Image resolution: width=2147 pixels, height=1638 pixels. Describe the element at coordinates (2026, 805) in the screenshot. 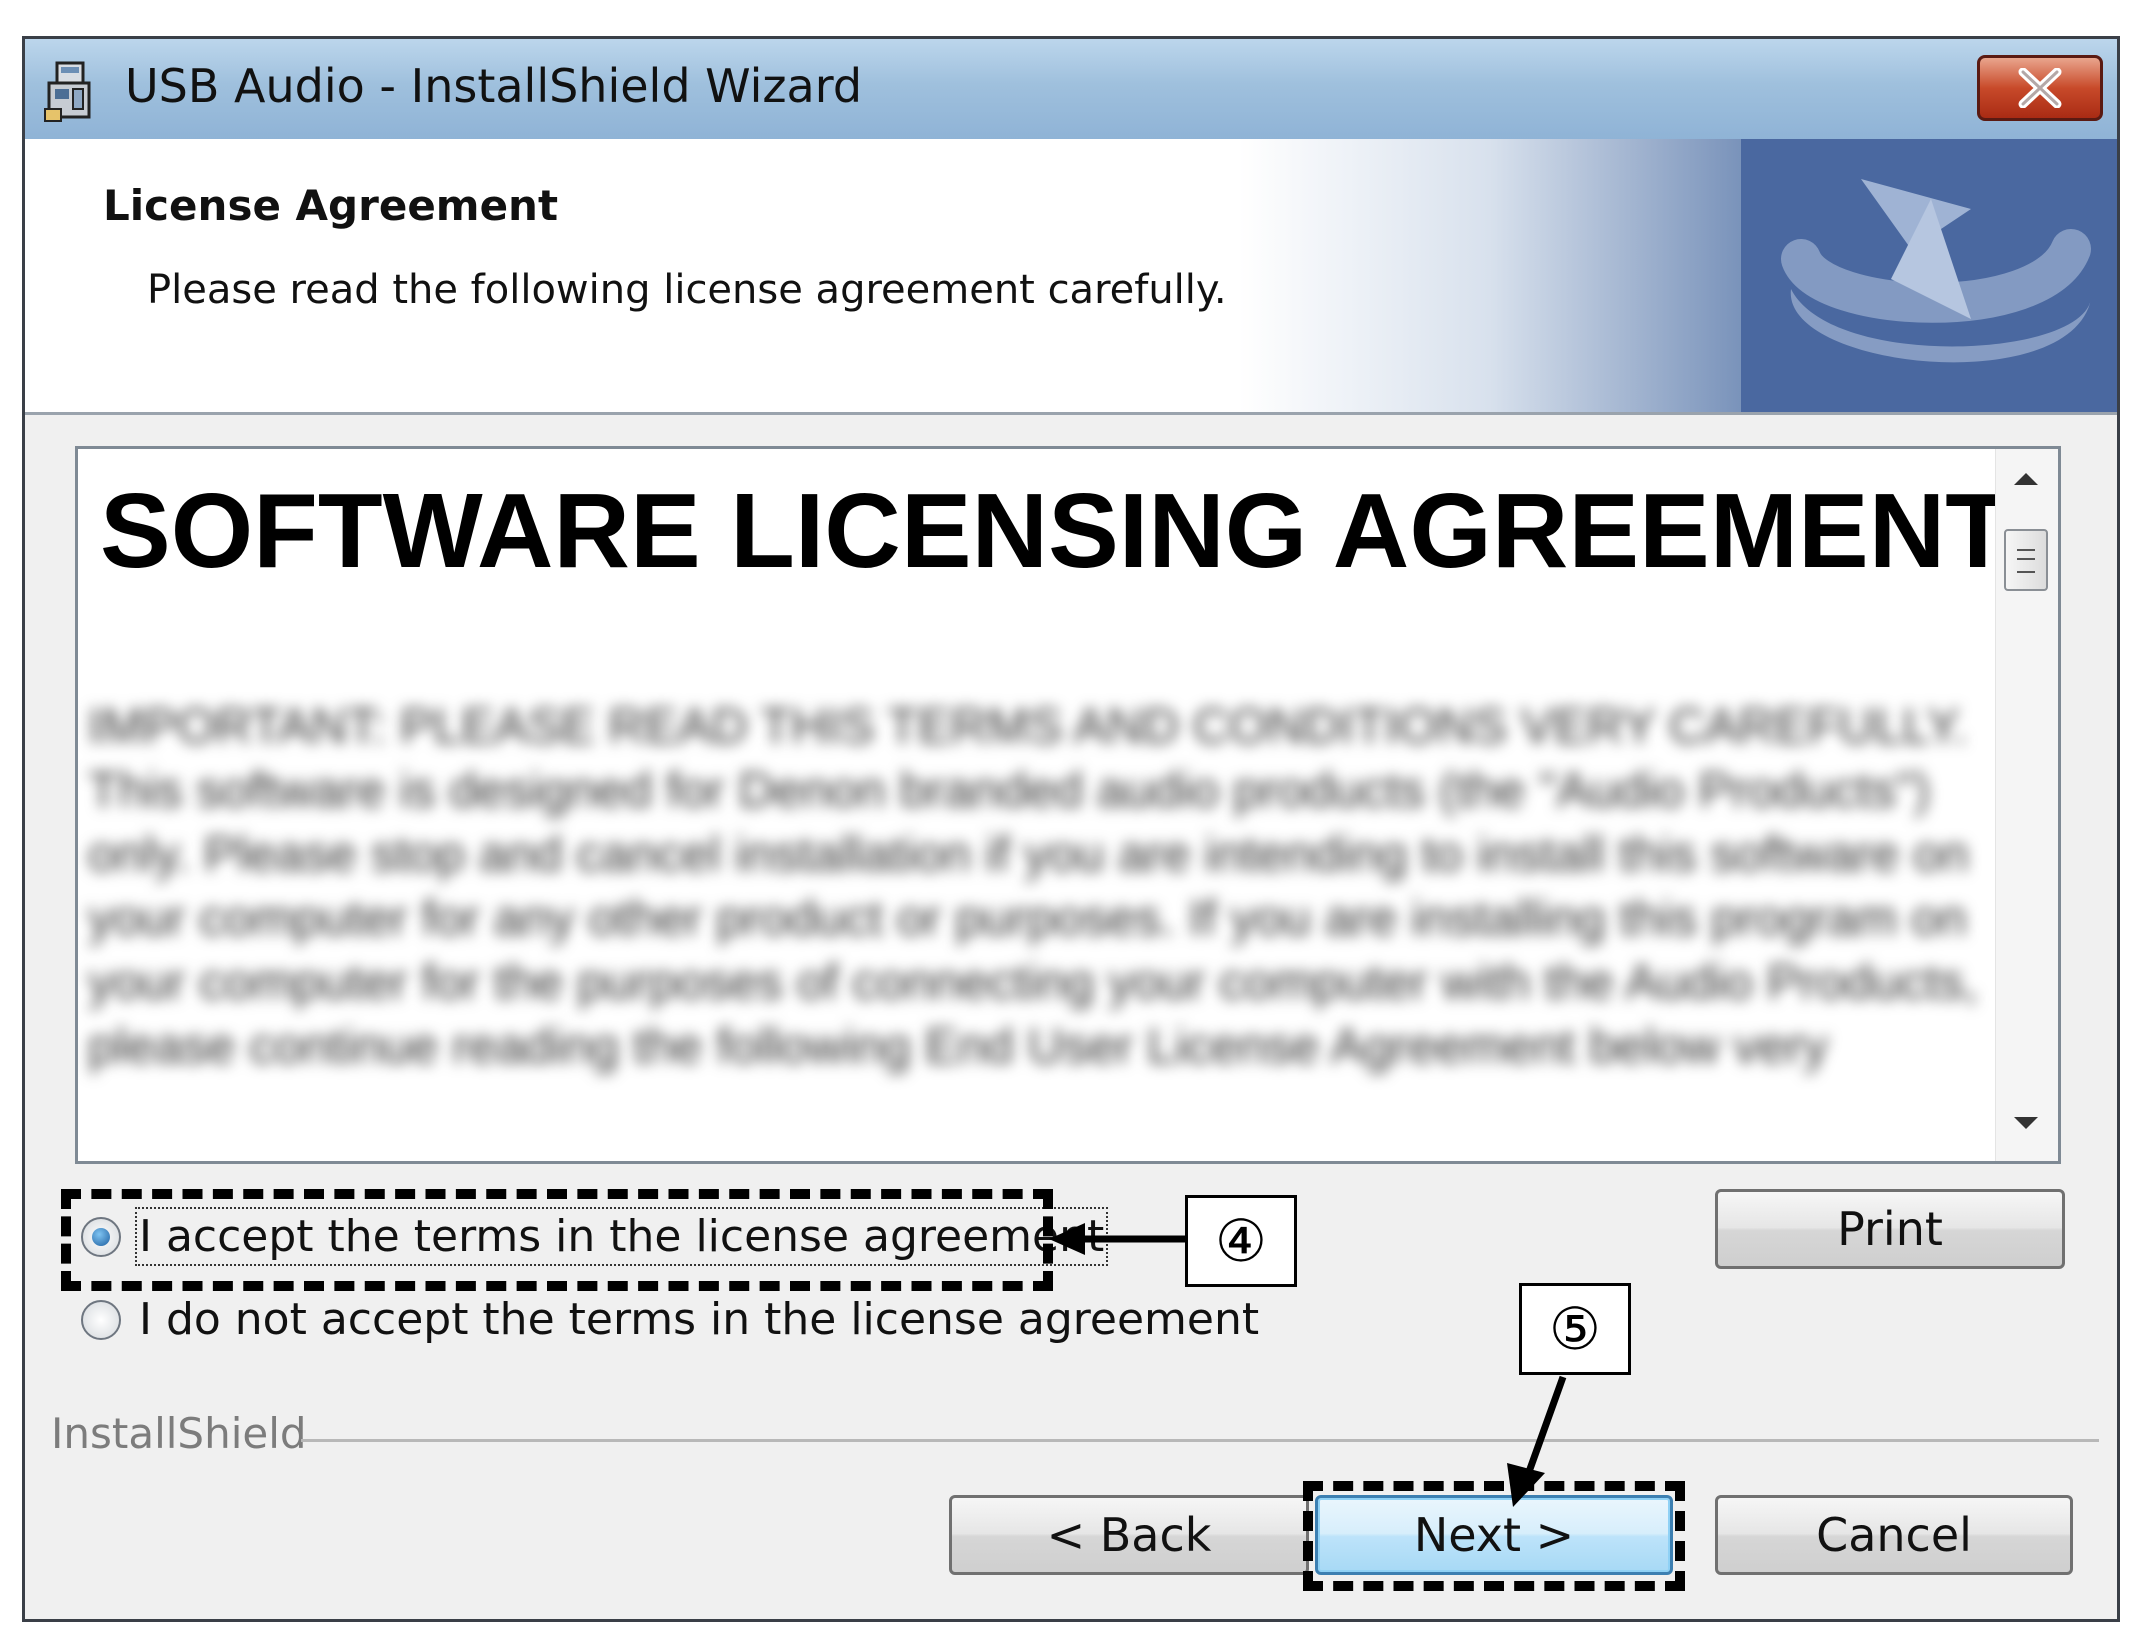

I see `vertical-scrollbar` at that location.